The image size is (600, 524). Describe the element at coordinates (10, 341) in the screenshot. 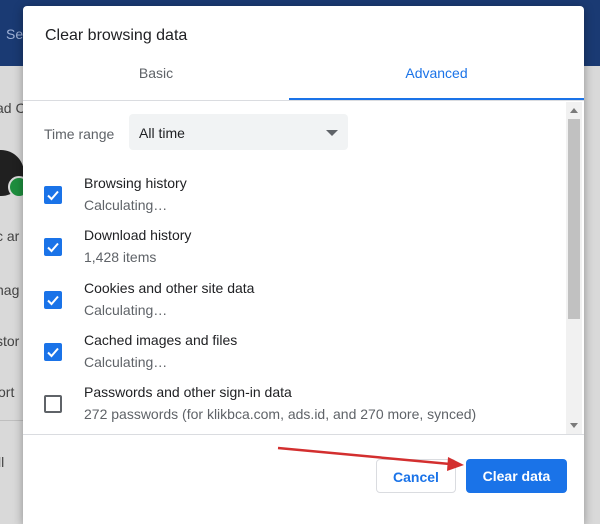

I see `background-text-4: stor` at that location.